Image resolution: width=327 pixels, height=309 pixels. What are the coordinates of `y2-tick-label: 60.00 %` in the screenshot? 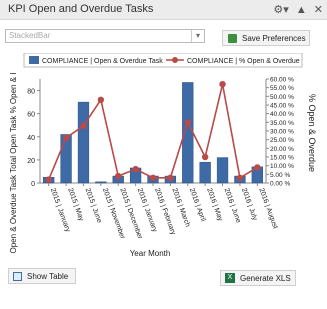 It's located at (282, 80).